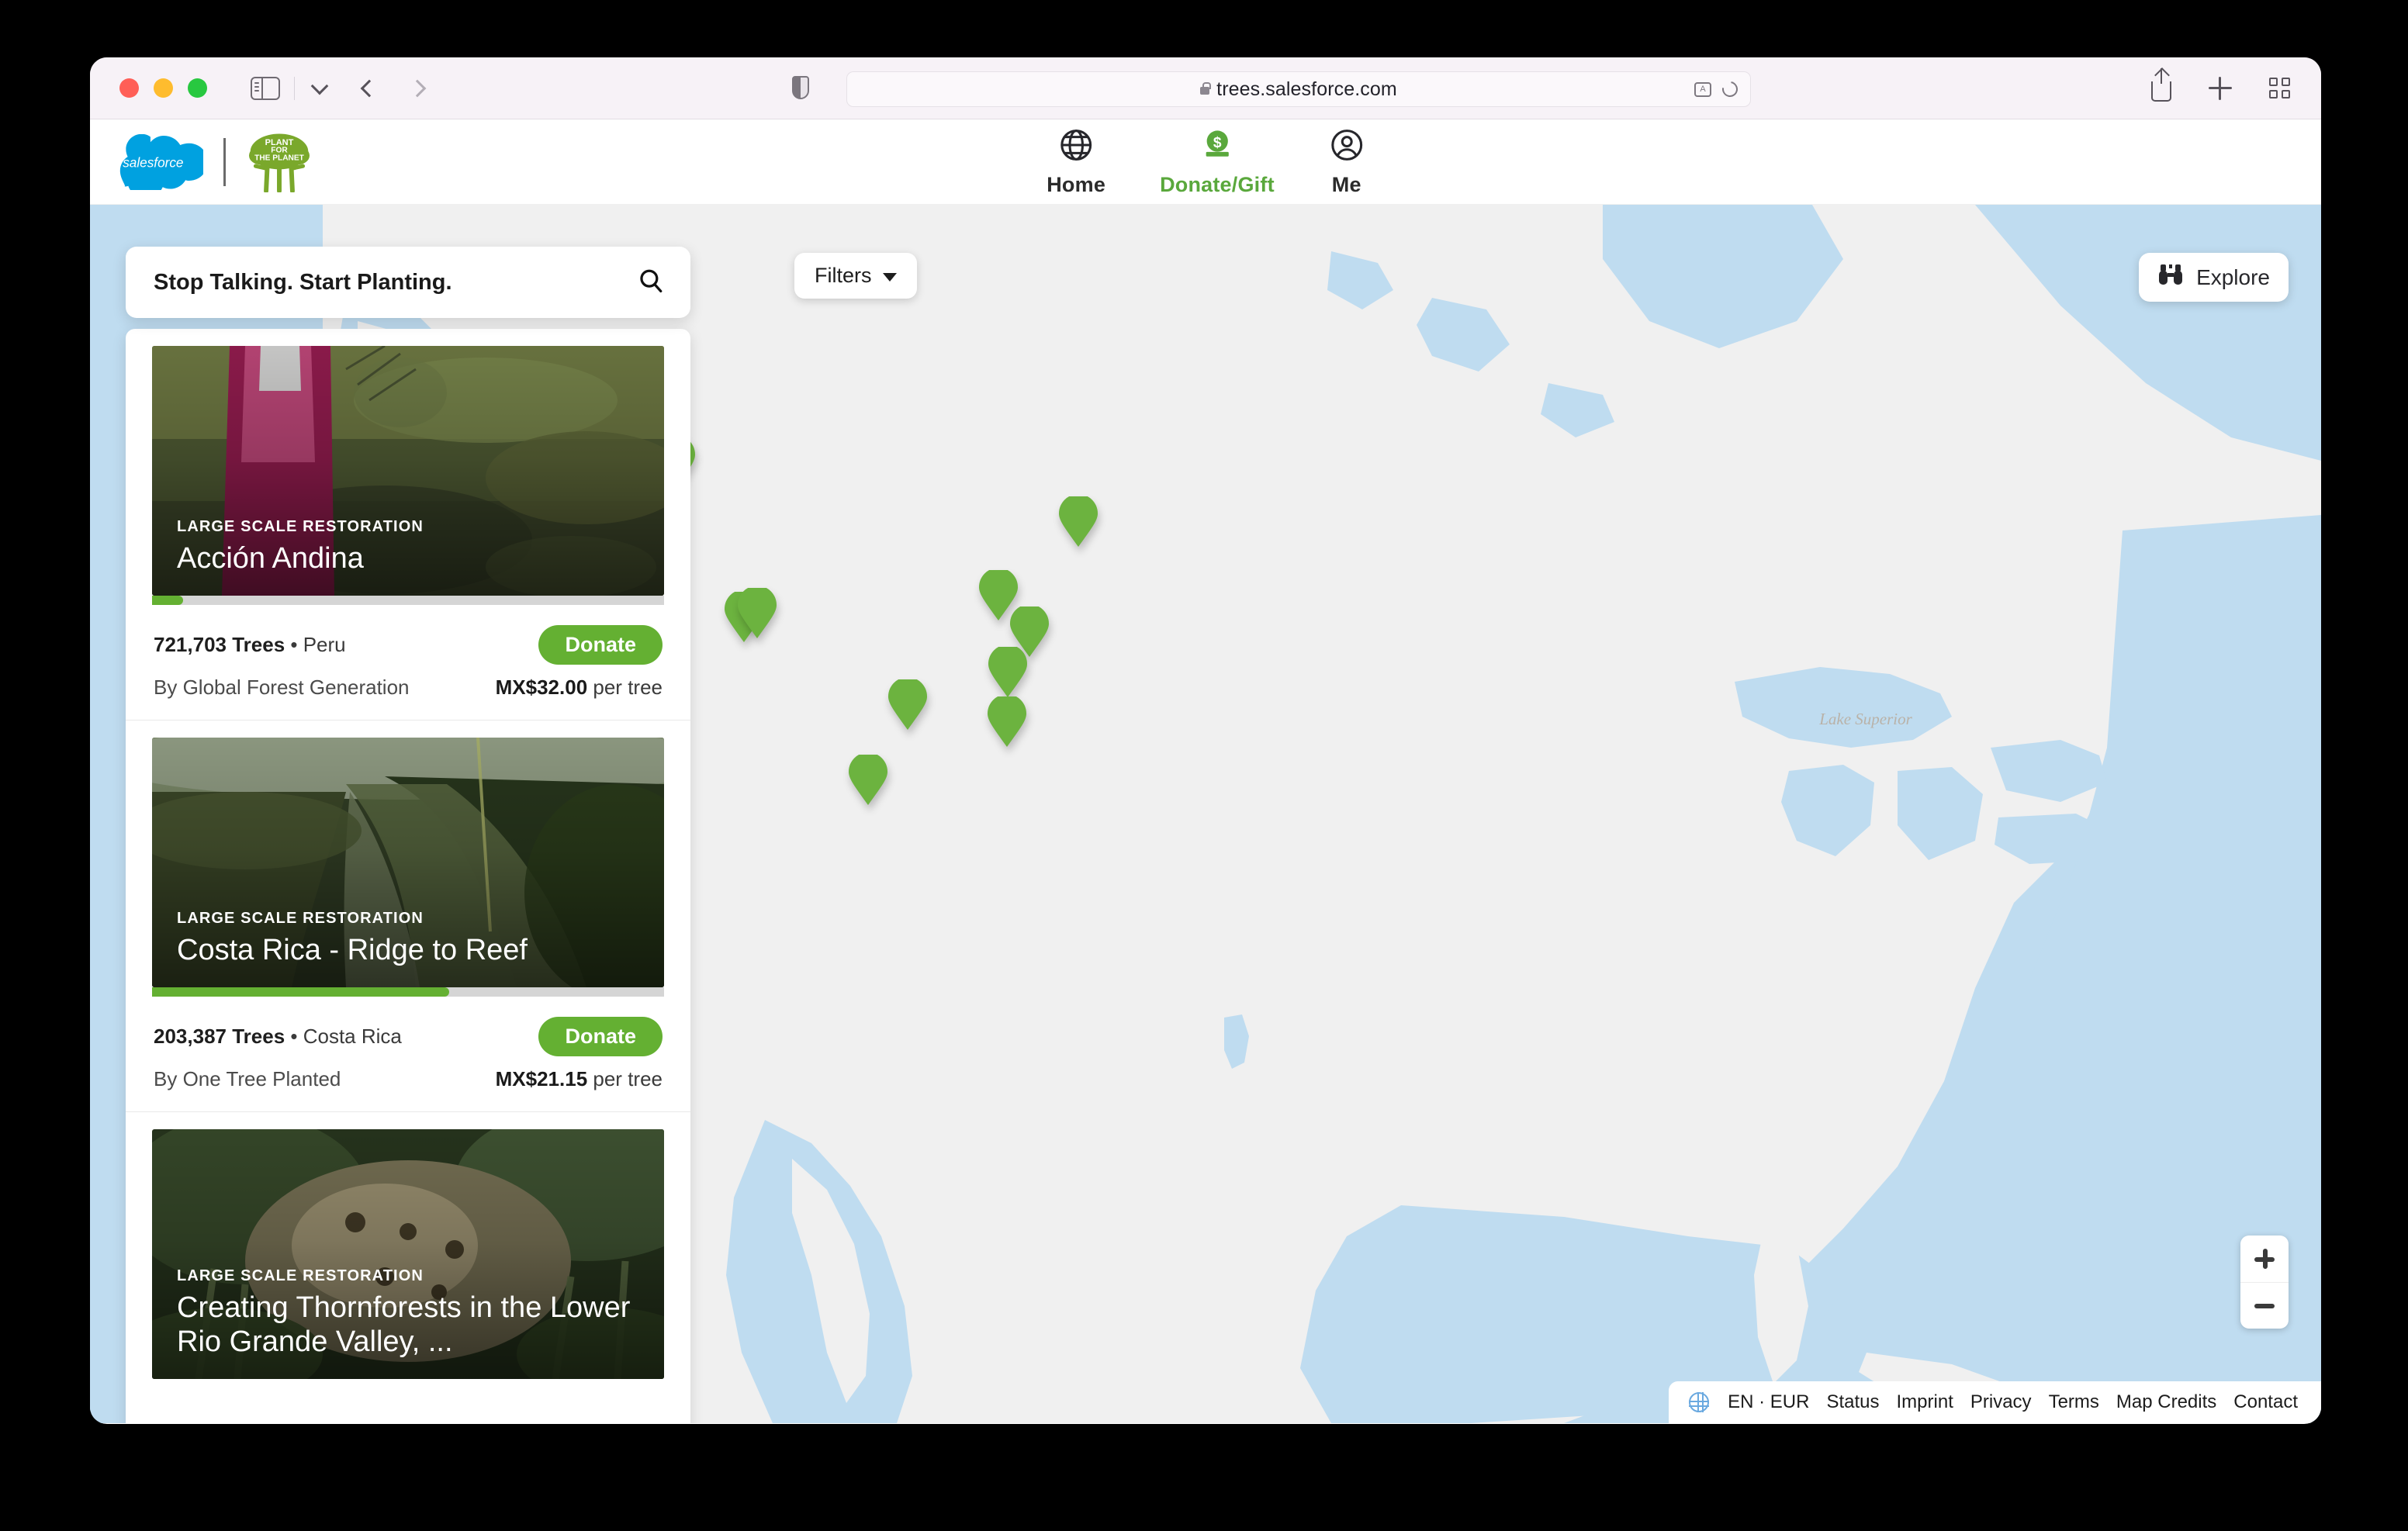  What do you see at coordinates (408, 1089) in the screenshot?
I see `project-meta-row: By One Tree Planted MX$21.15 per tree` at bounding box center [408, 1089].